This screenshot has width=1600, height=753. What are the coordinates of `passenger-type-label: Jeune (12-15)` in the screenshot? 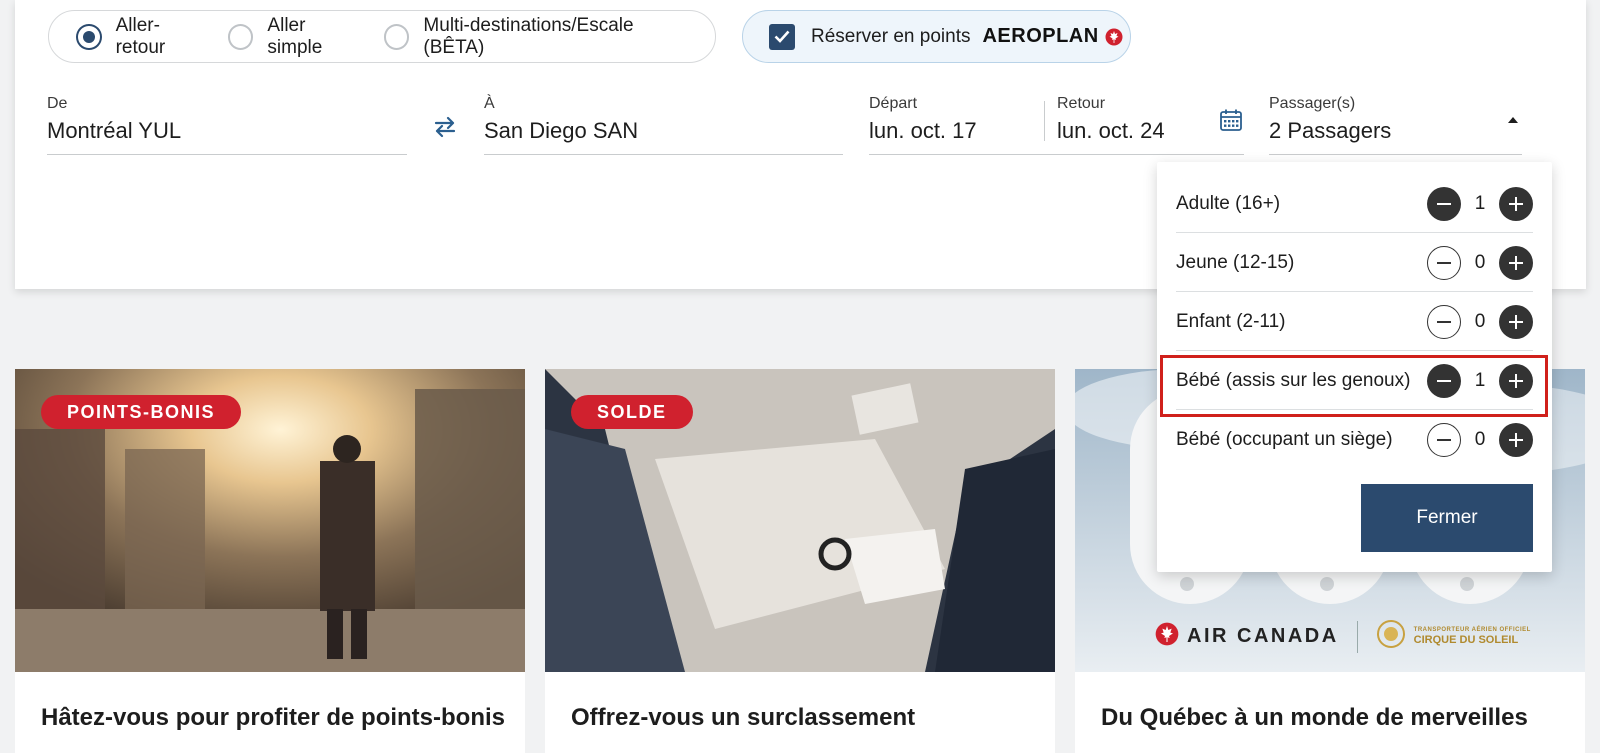 It's located at (1235, 262).